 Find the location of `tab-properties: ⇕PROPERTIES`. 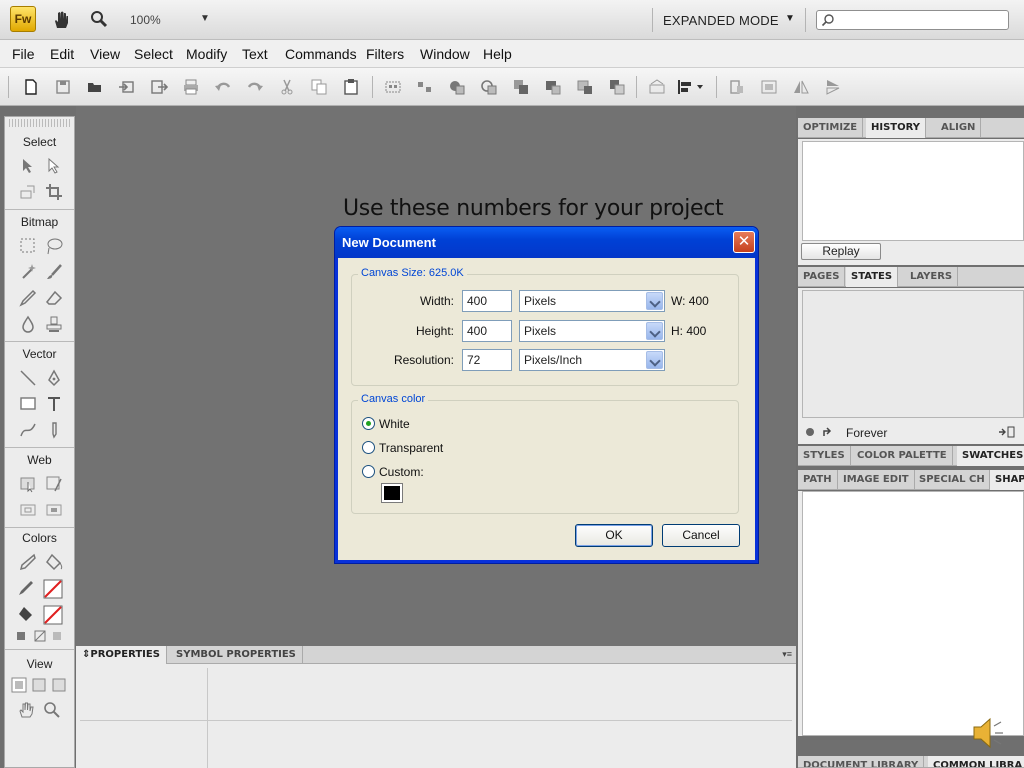

tab-properties: ⇕PROPERTIES is located at coordinates (121, 655).